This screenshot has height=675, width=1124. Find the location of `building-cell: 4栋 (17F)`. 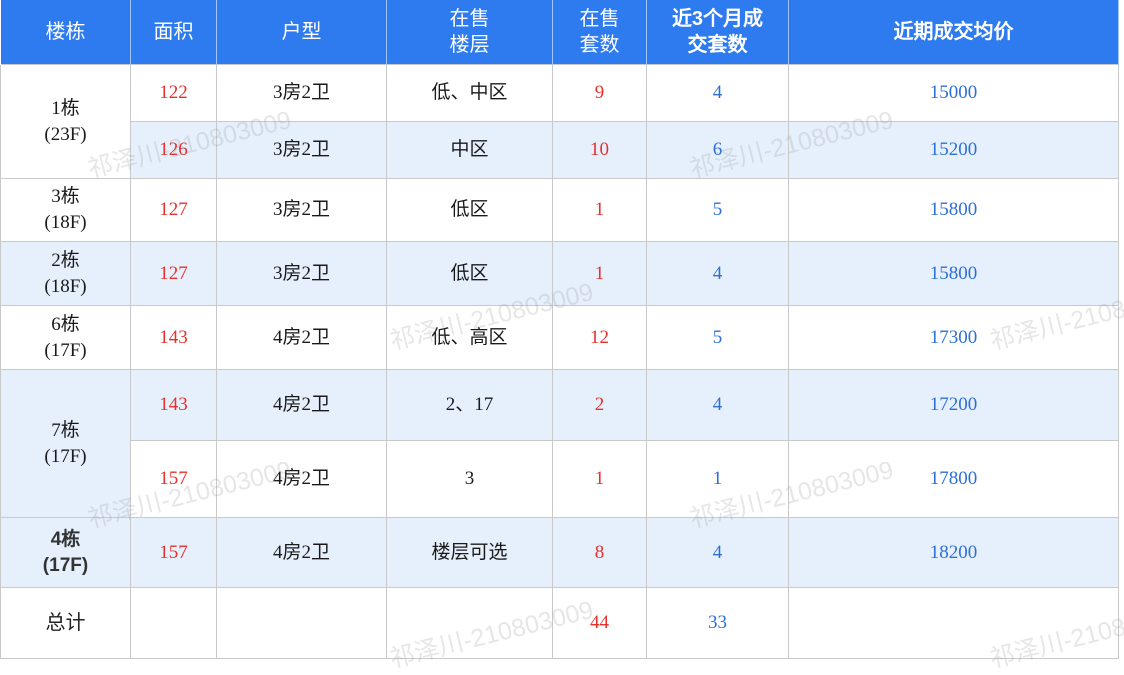

building-cell: 4栋 (17F) is located at coordinates (65, 552).